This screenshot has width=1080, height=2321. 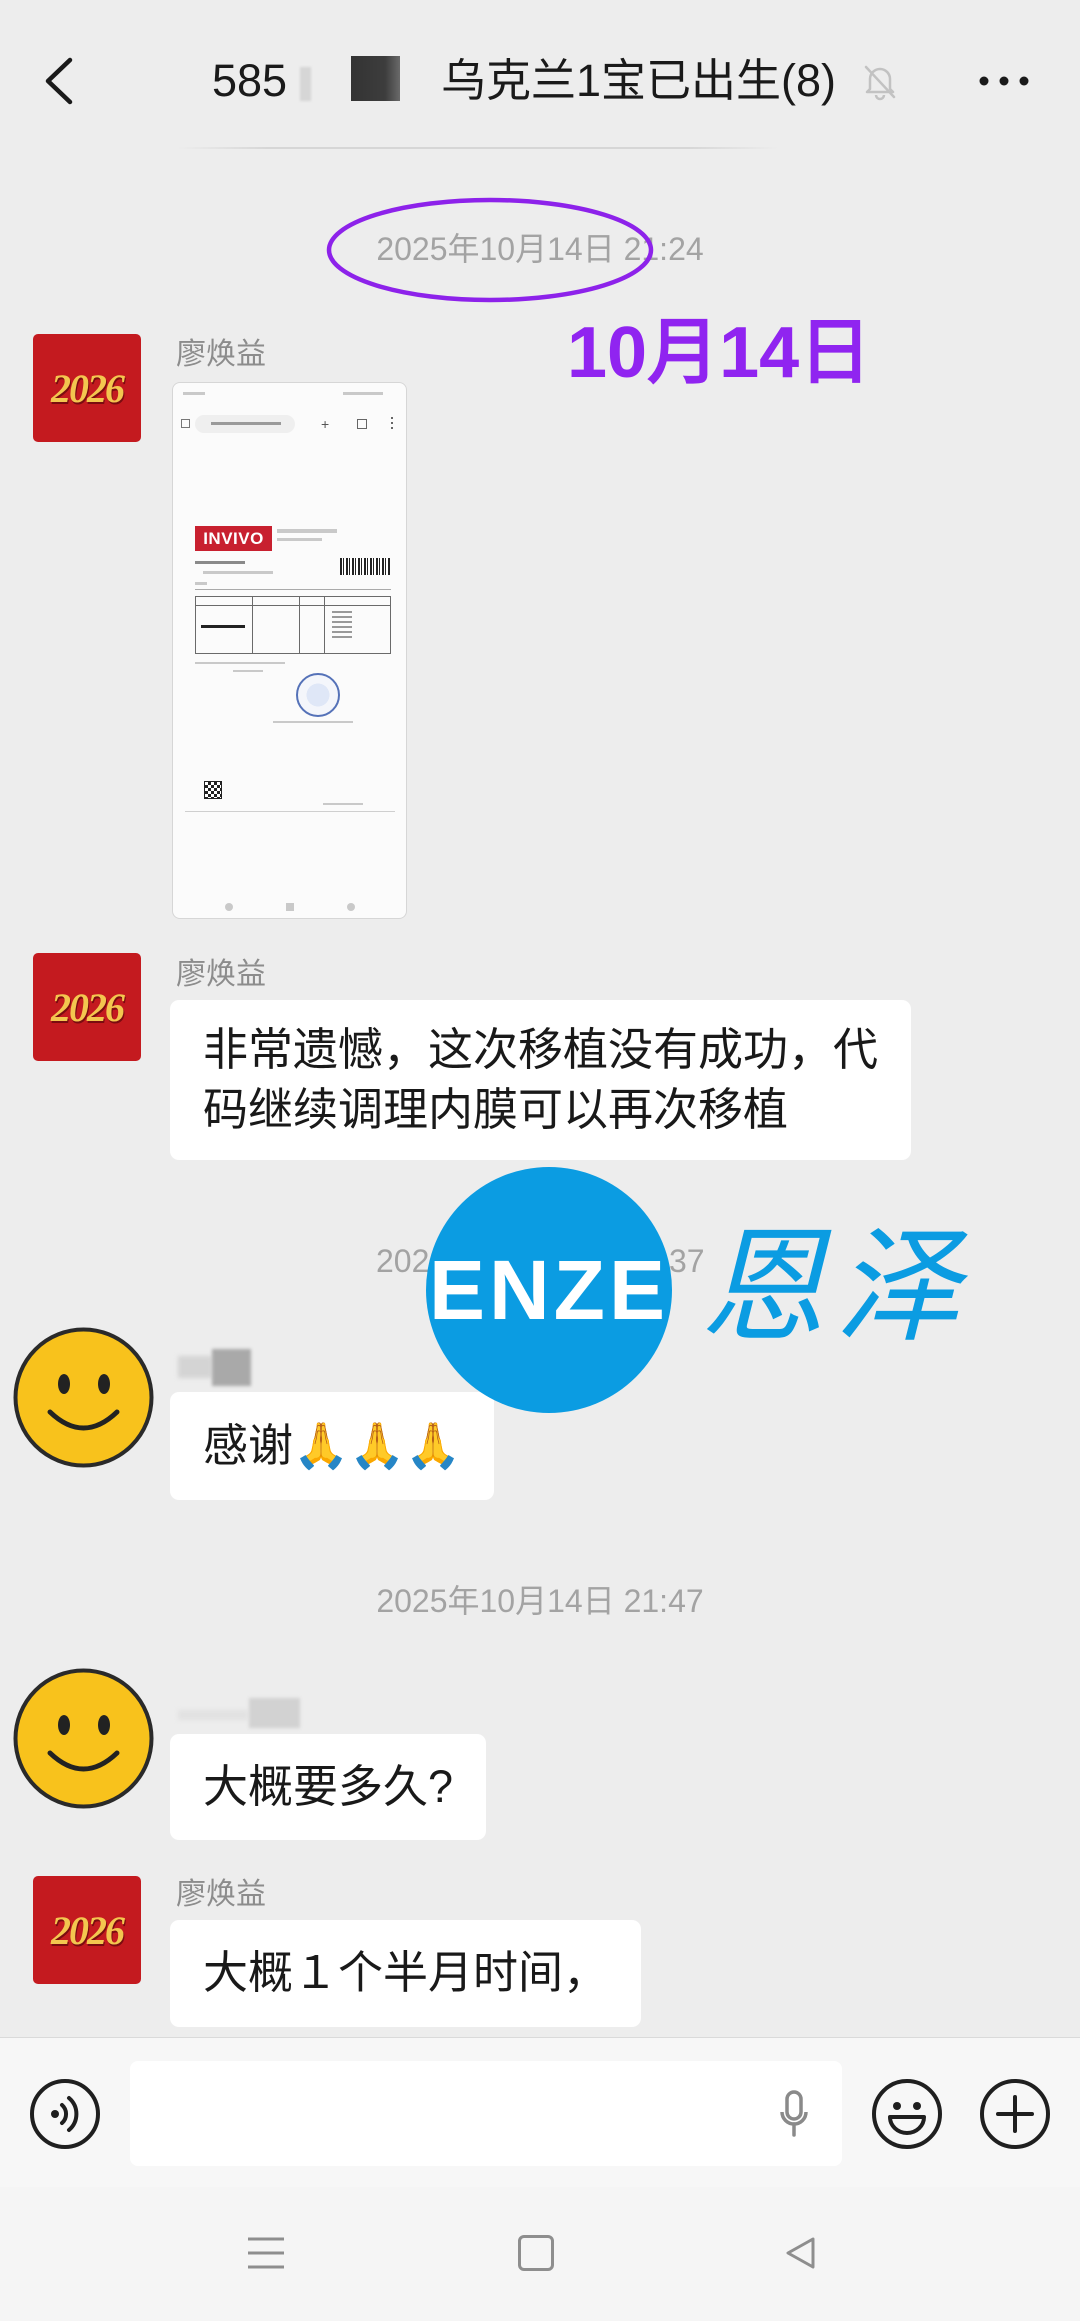 I want to click on title-redaction-block, so click(x=375, y=78).